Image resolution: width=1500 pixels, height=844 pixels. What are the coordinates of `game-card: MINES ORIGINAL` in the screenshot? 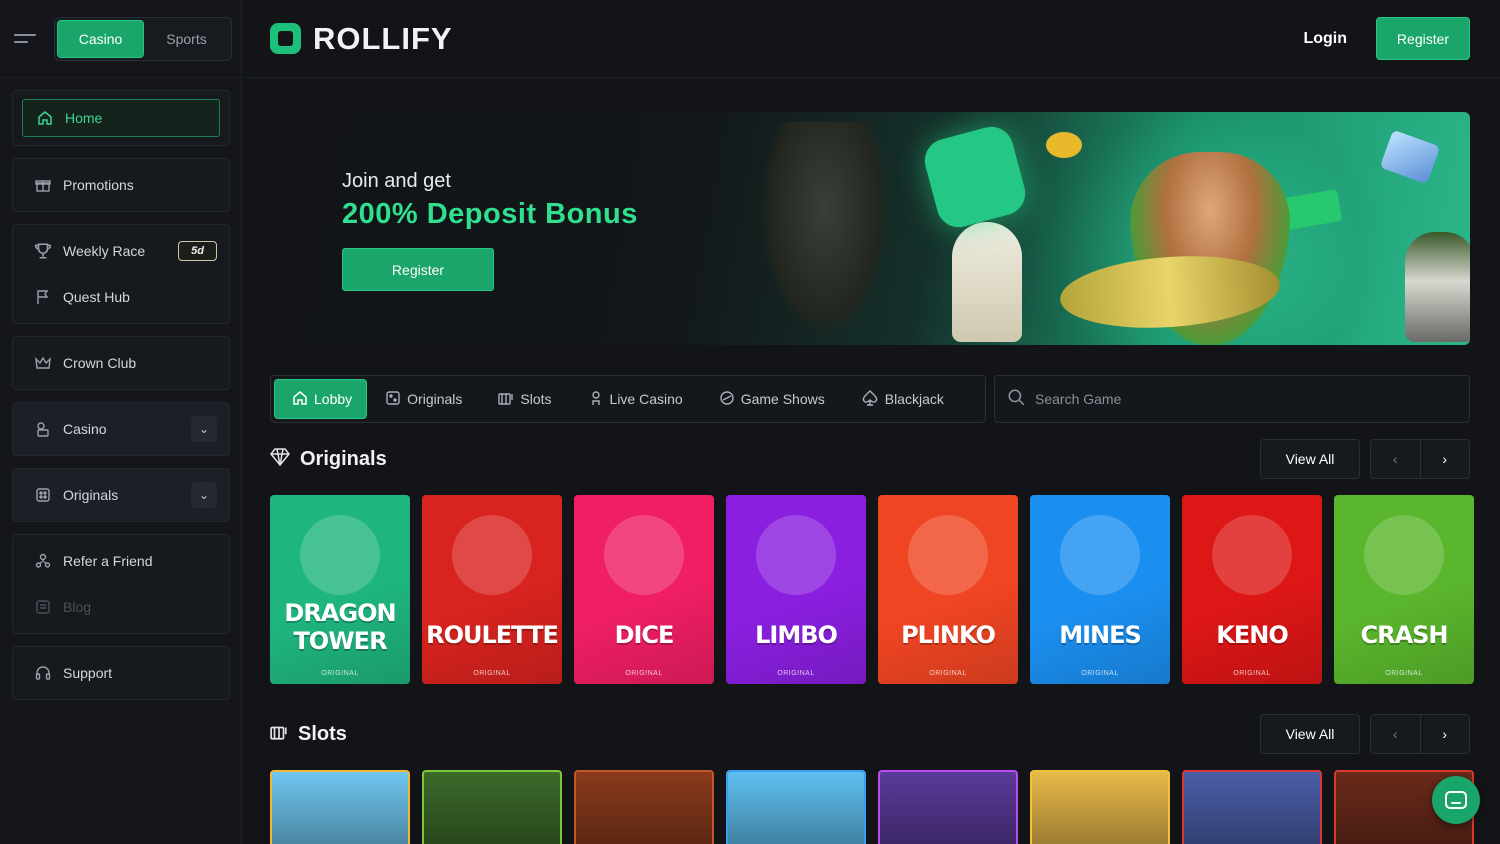 It's located at (1100, 589).